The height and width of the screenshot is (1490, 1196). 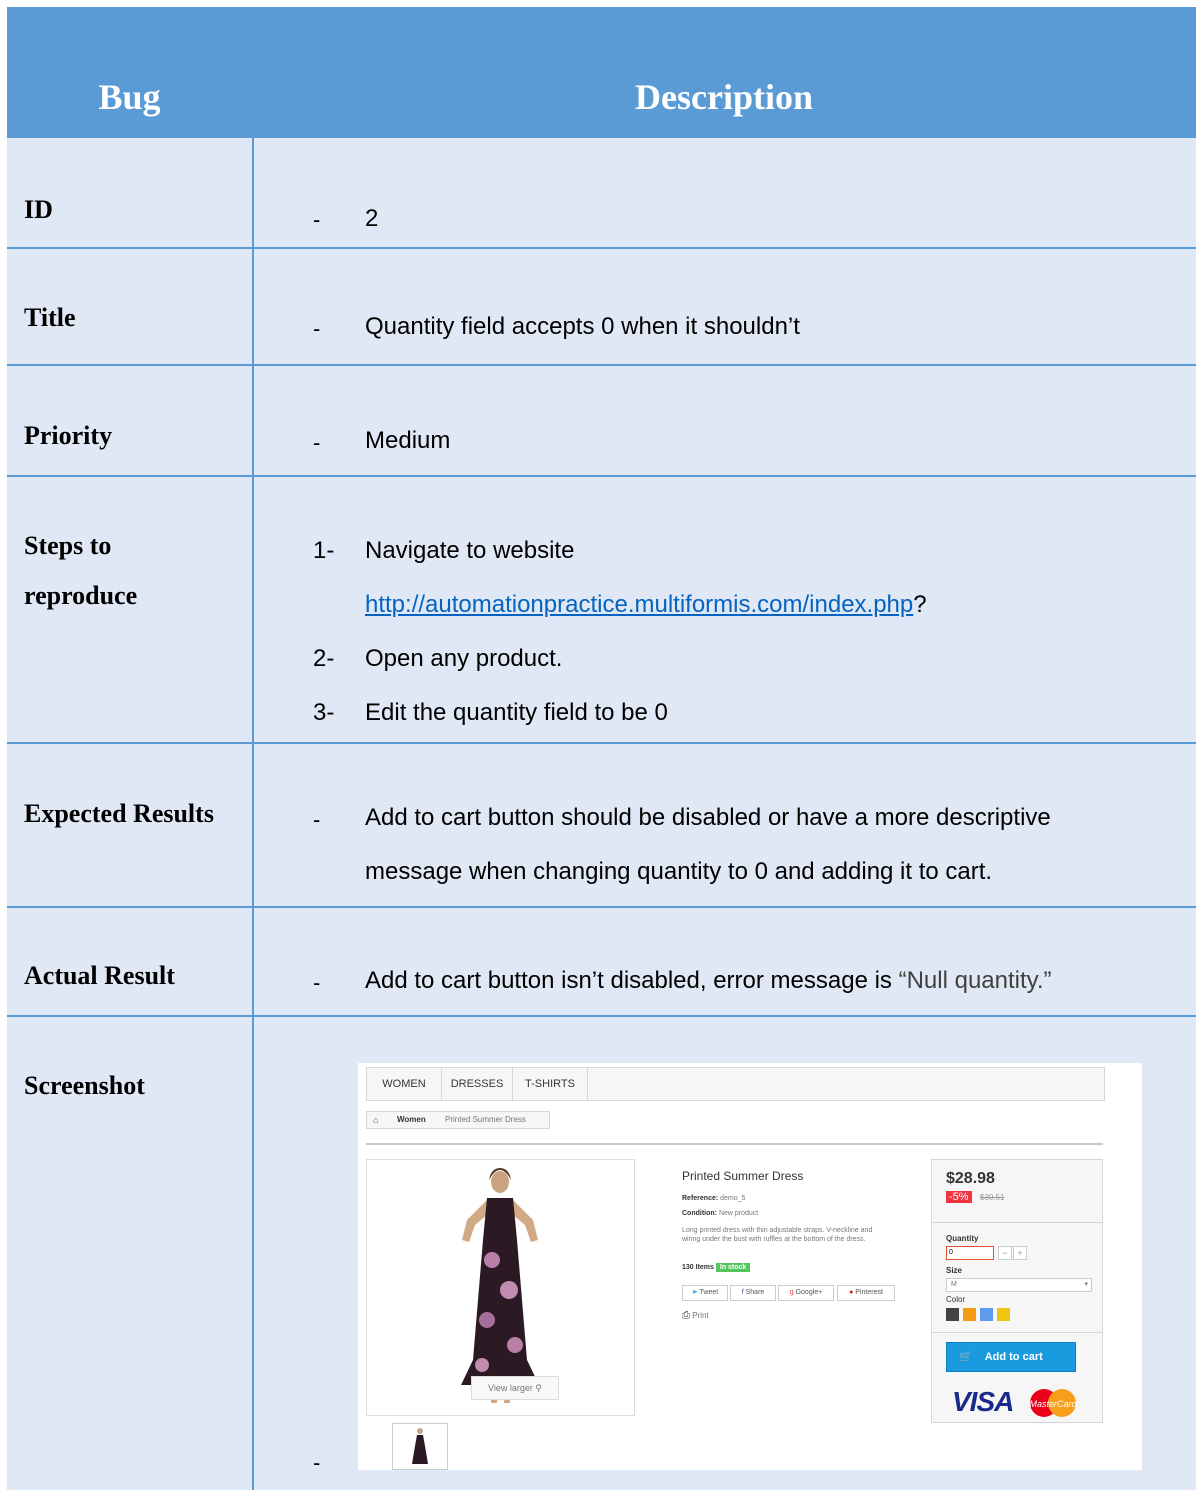 What do you see at coordinates (1005, 1253) in the screenshot?
I see `quantity-minus-button: −` at bounding box center [1005, 1253].